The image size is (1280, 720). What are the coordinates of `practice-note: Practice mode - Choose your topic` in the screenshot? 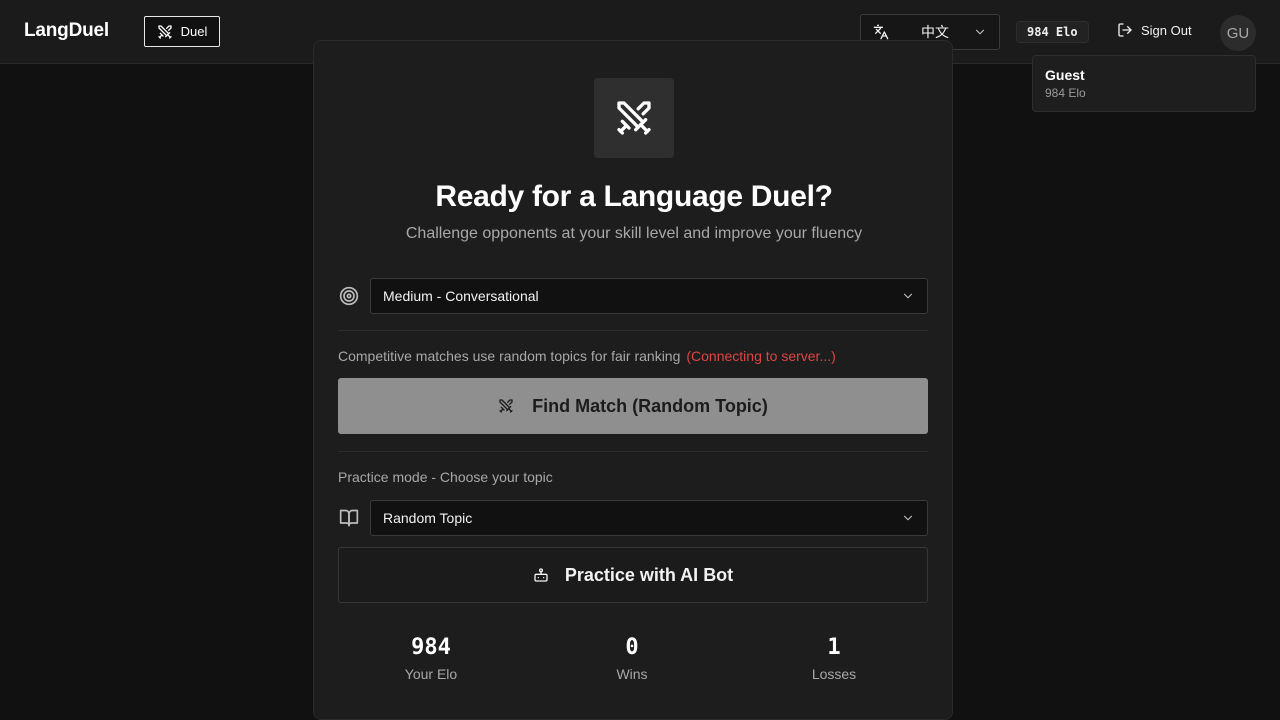 It's located at (445, 477).